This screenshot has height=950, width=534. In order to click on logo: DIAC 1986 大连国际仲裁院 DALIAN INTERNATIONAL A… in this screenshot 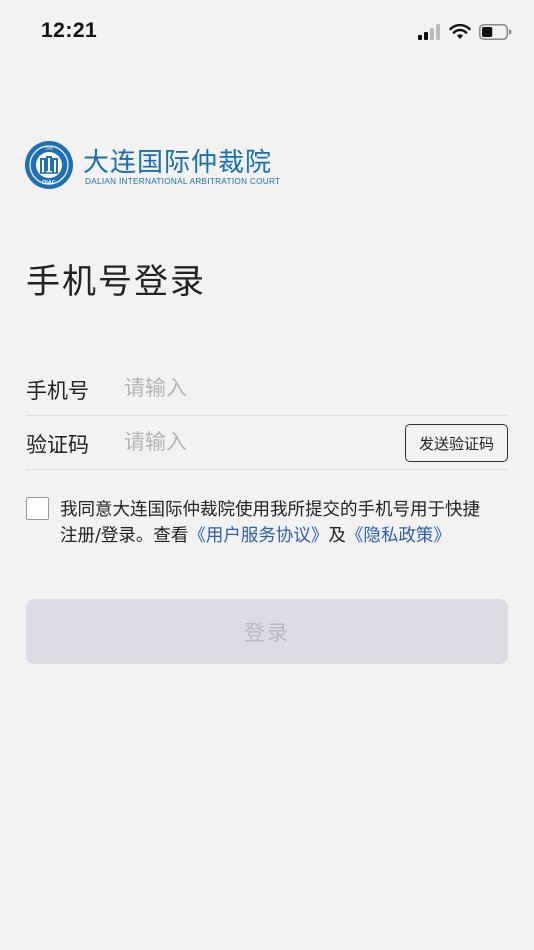, I will do `click(154, 167)`.